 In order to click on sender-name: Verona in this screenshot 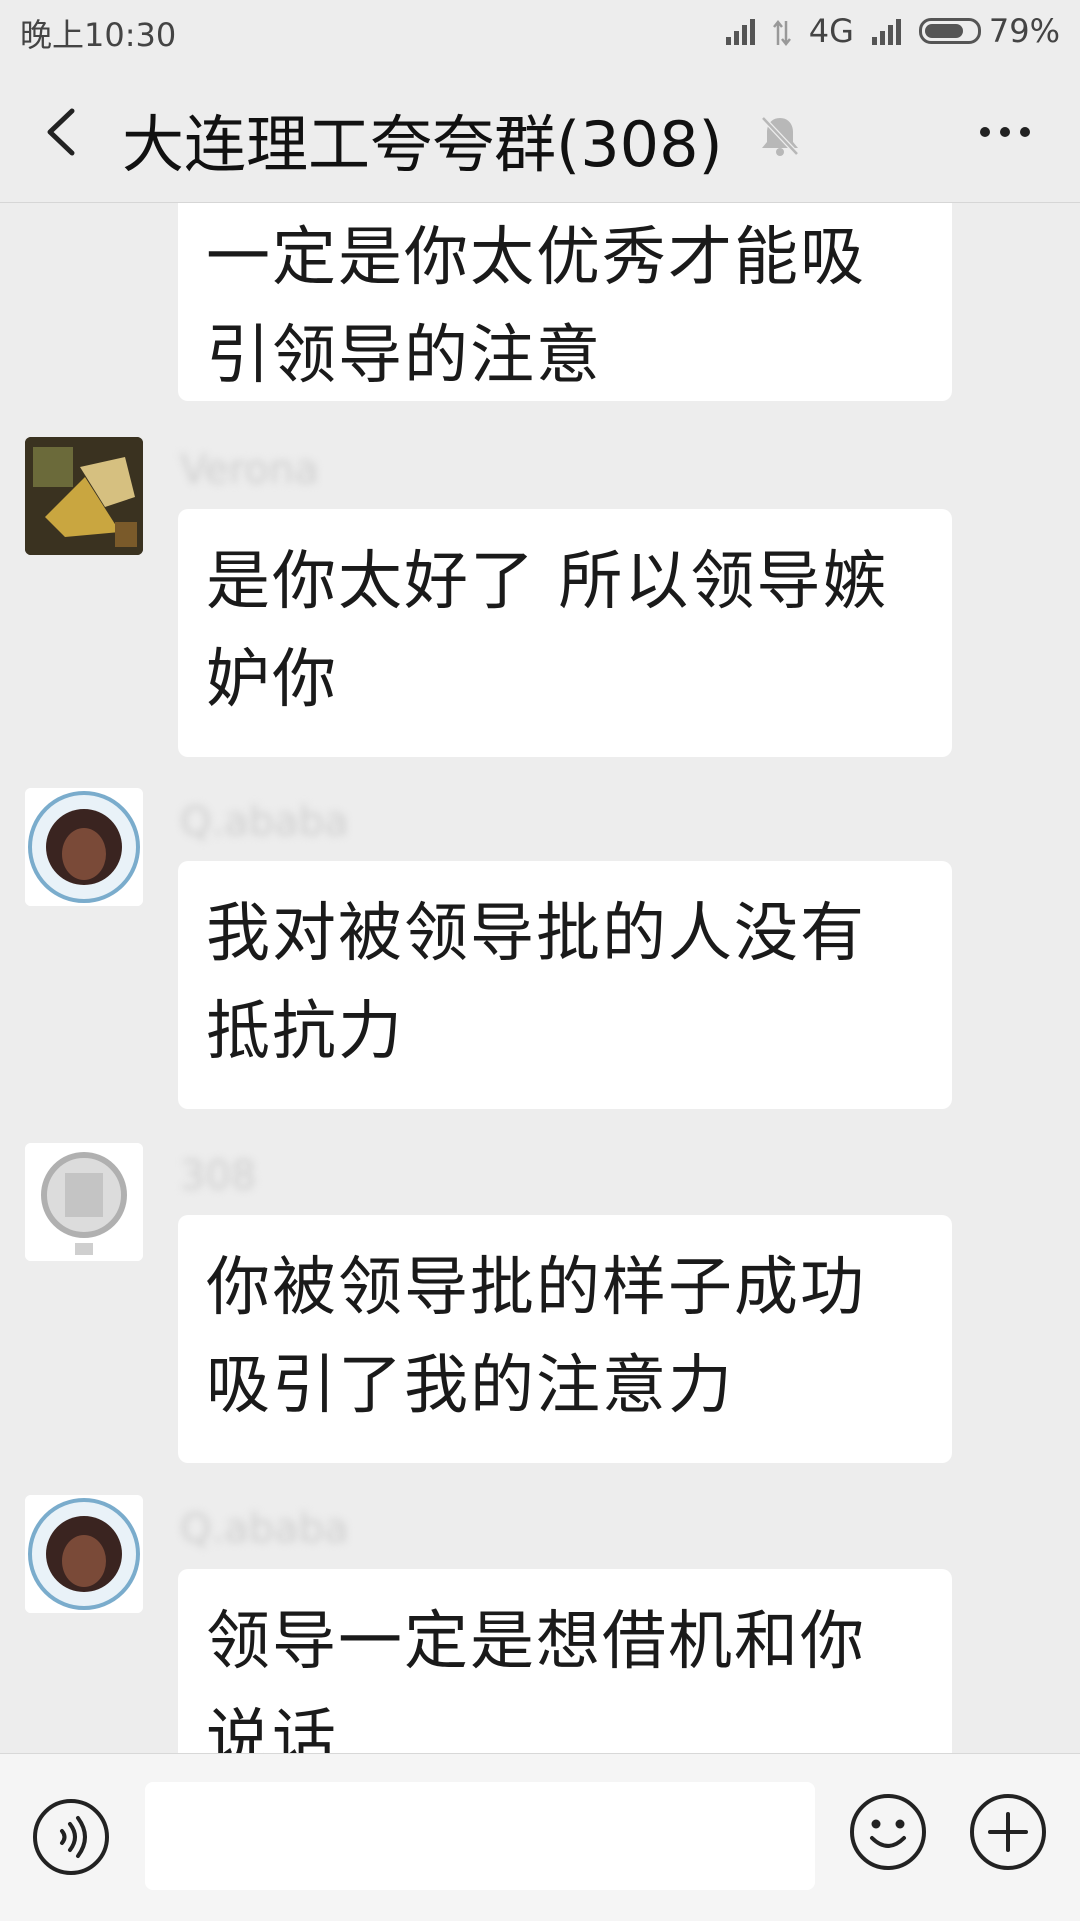, I will do `click(249, 470)`.